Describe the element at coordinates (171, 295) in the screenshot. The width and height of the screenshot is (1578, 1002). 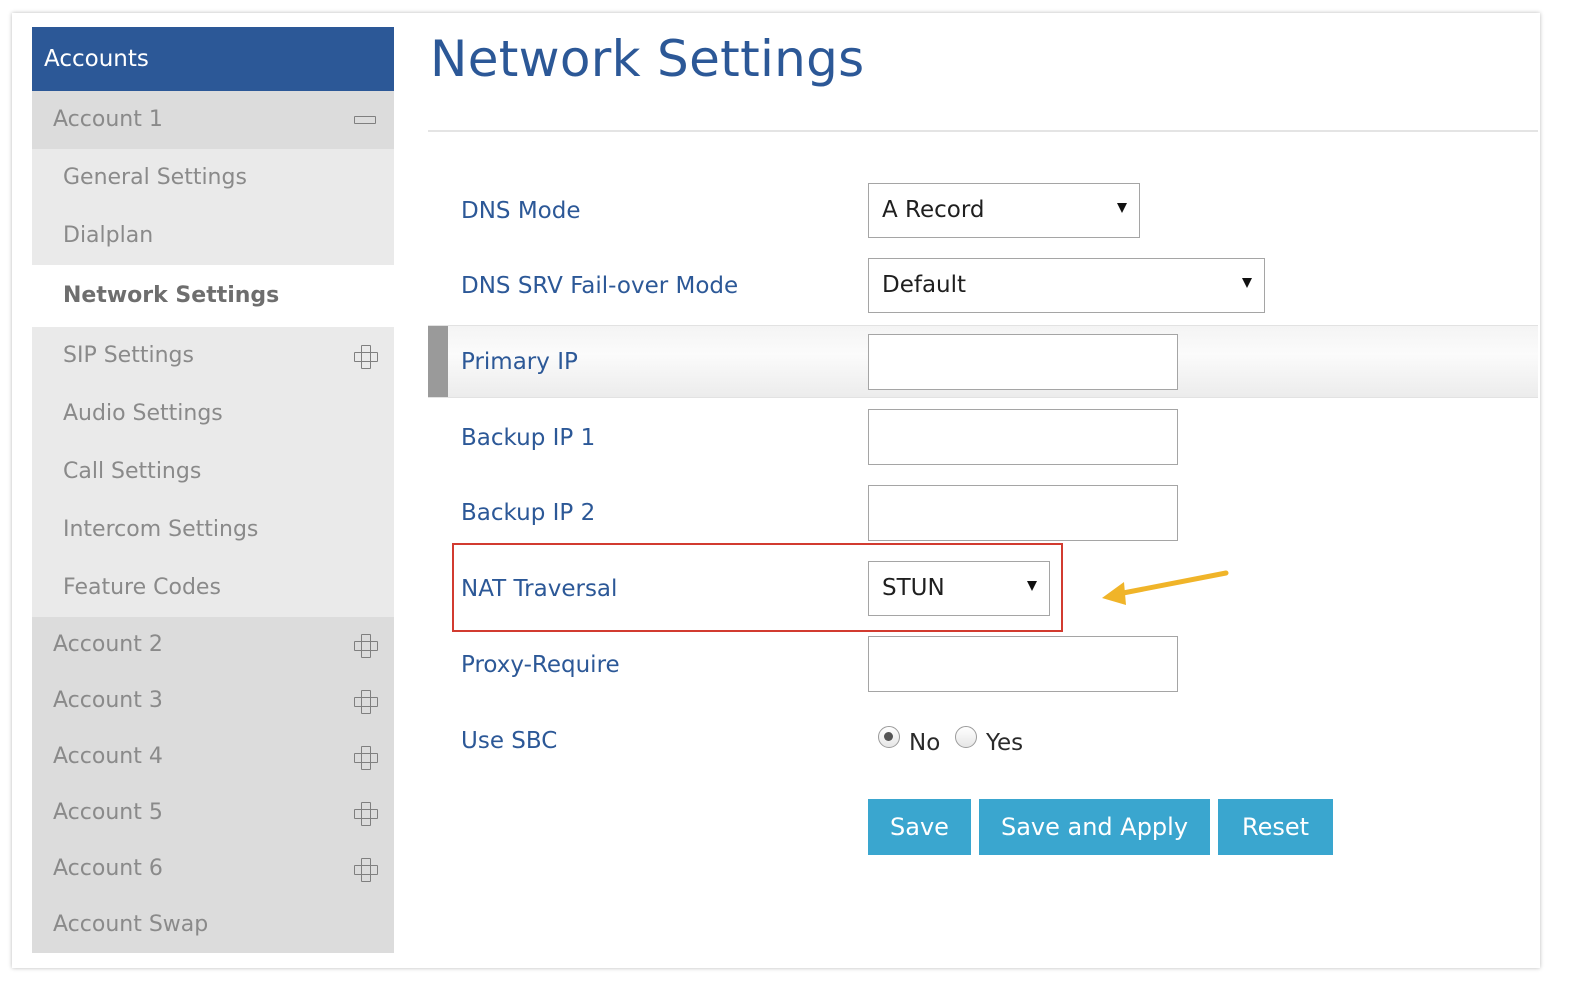
I see `sidebar-item-label: Network Settings` at that location.